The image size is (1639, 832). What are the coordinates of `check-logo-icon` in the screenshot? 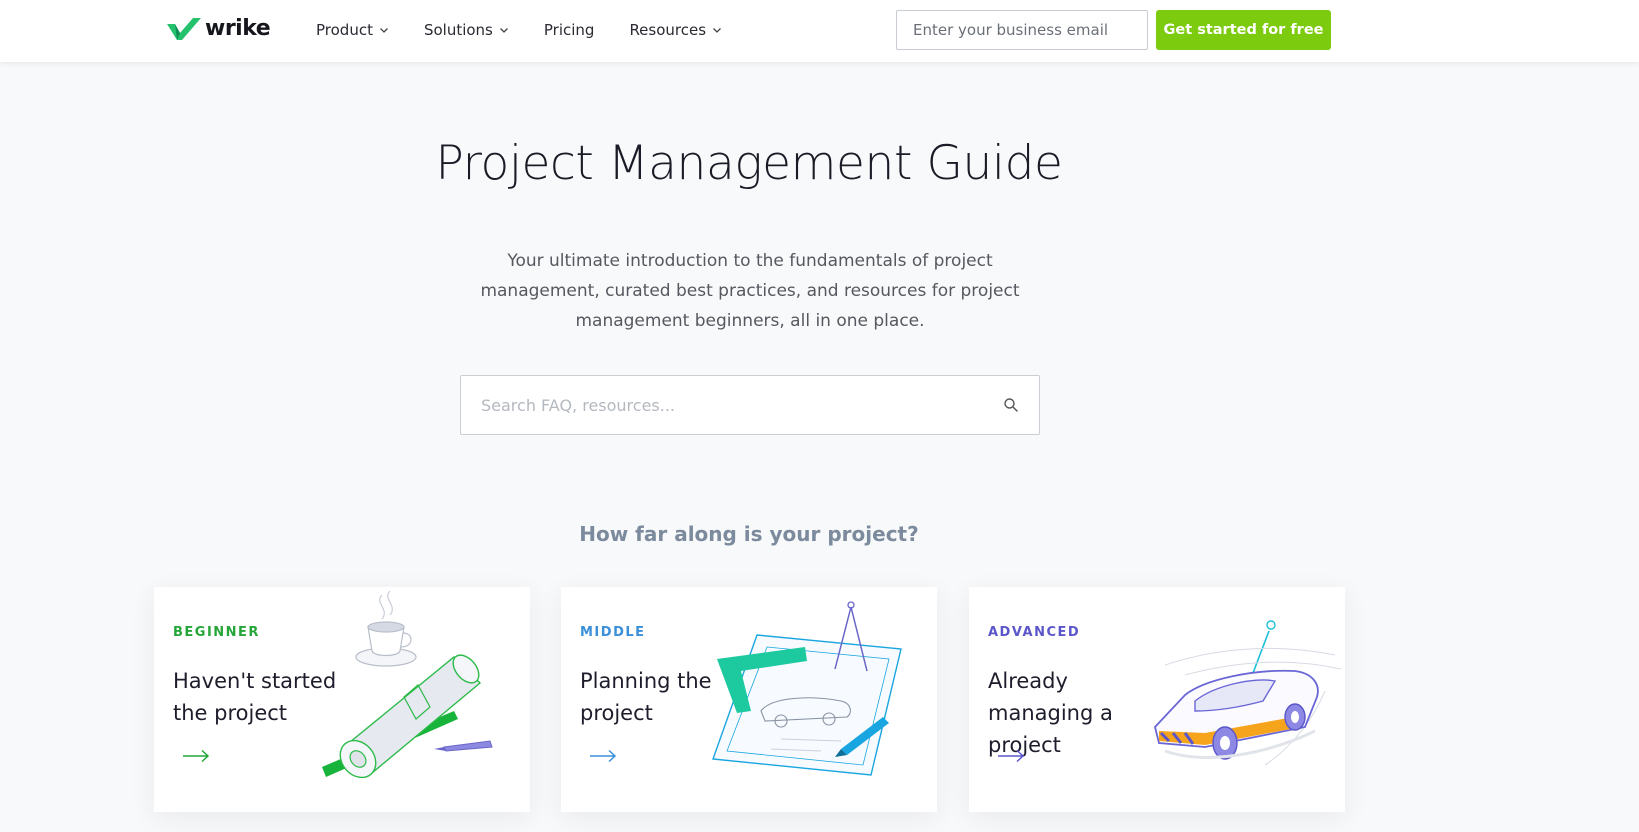 It's located at (184, 28).